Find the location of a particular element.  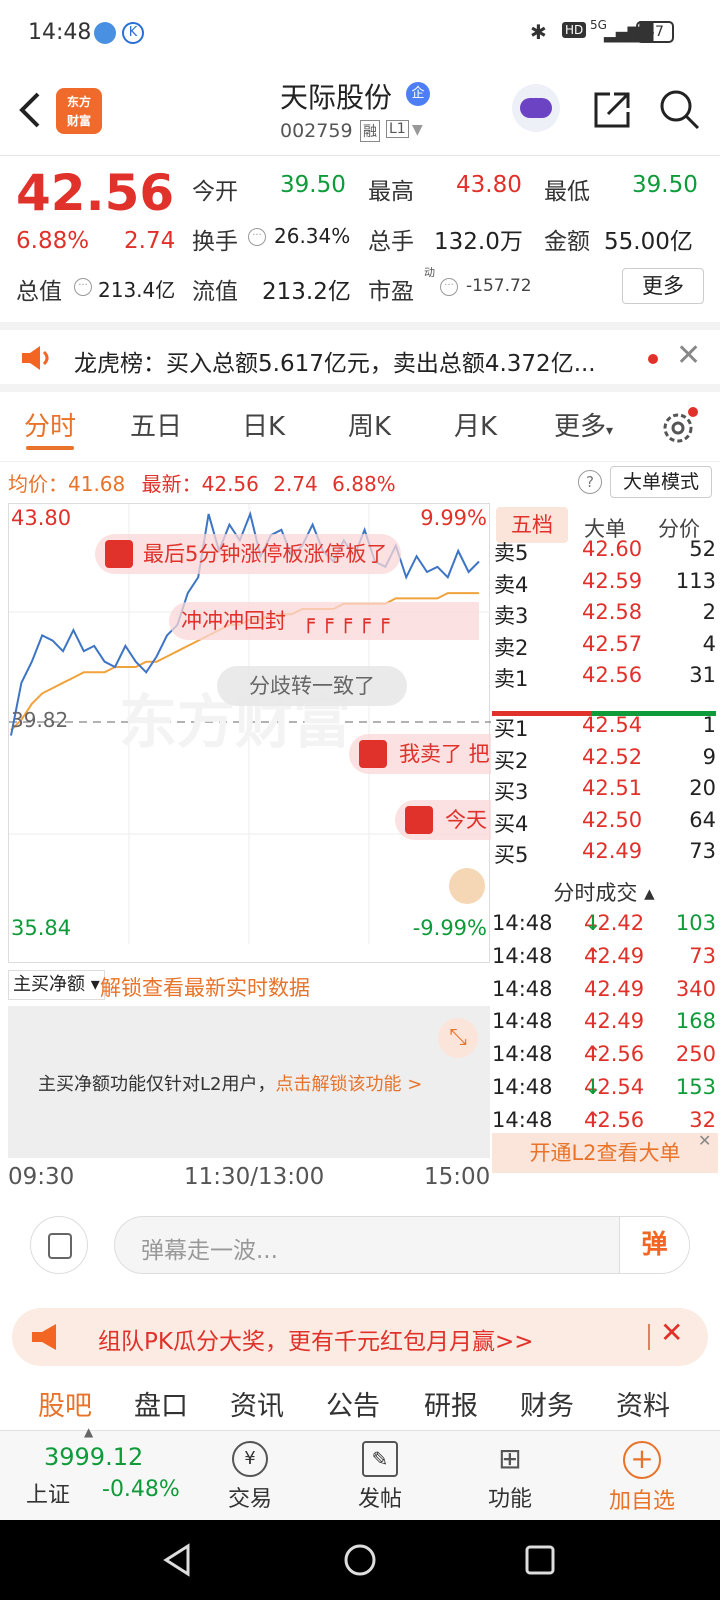

function-button: ⊞ 功能 is located at coordinates (510, 1474).